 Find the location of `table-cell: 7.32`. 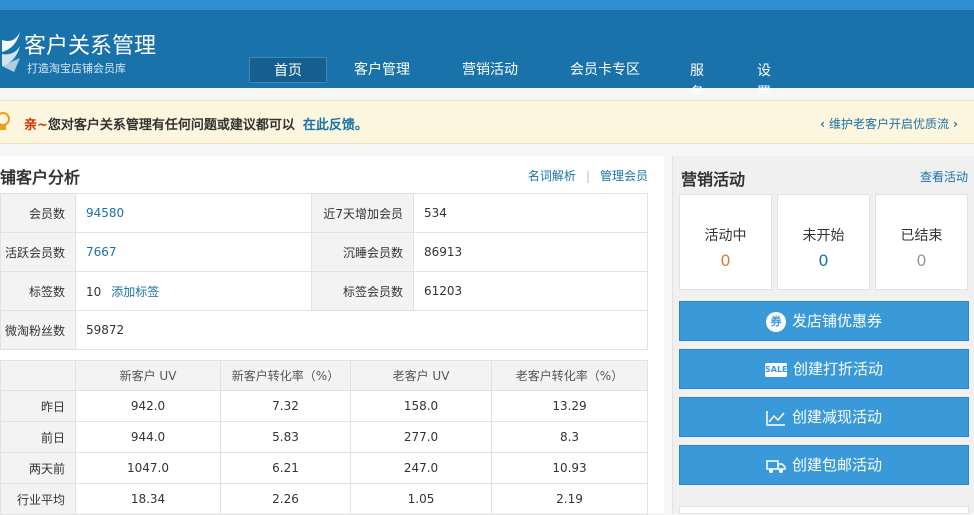

table-cell: 7.32 is located at coordinates (285, 406).